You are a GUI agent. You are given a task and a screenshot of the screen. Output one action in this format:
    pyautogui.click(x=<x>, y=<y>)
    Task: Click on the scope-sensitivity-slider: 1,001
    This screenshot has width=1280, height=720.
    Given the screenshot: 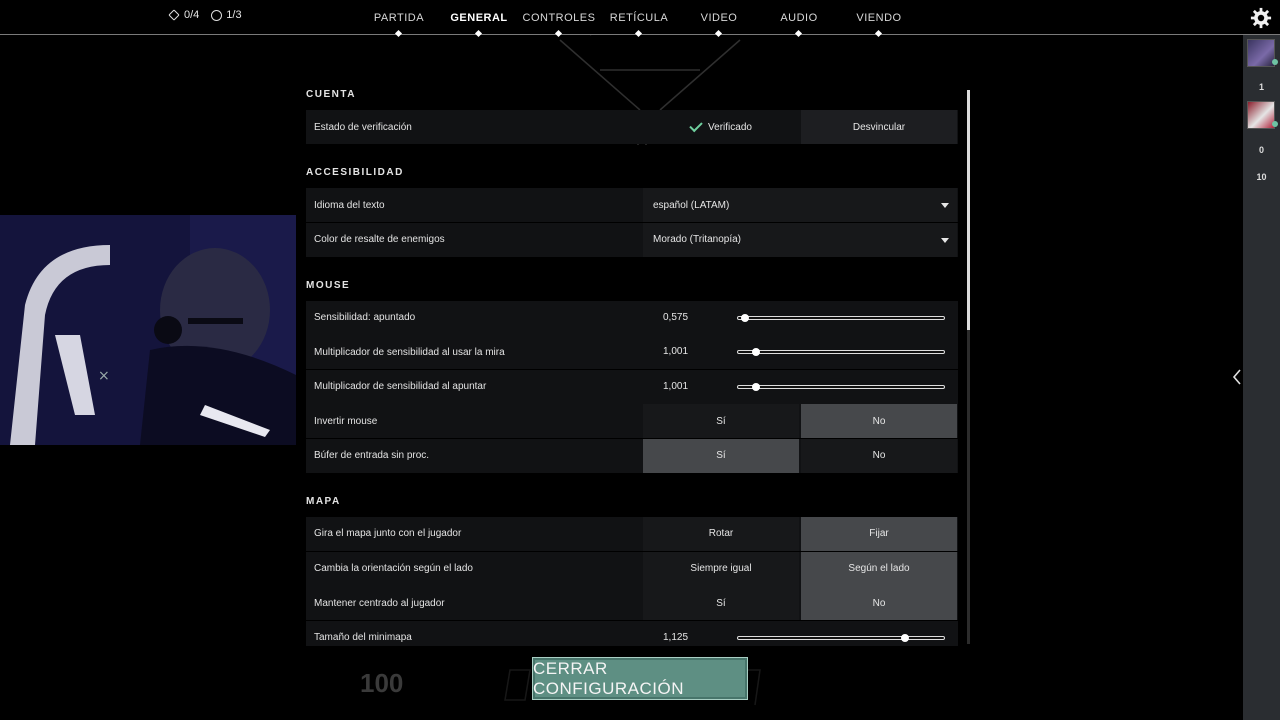 What is the action you would take?
    pyautogui.click(x=800, y=352)
    